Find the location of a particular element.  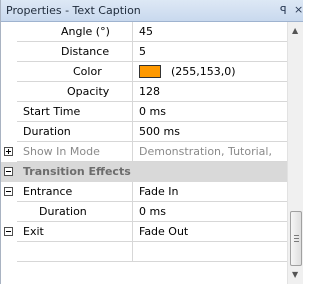

property-row-start-time: Start Time 0 ms is located at coordinates (144, 112).